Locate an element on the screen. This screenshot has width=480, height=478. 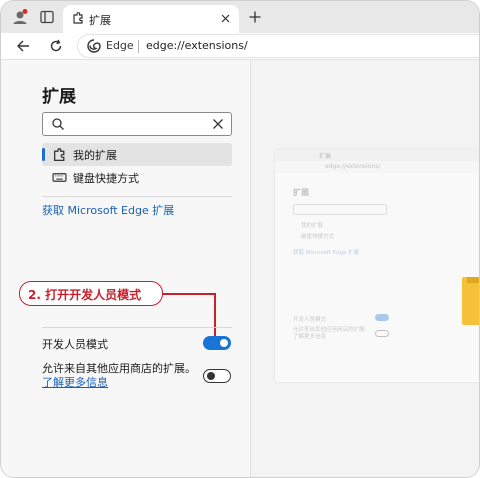
annotation-callout: 2. 打开开发人员模式 is located at coordinates (91, 293).